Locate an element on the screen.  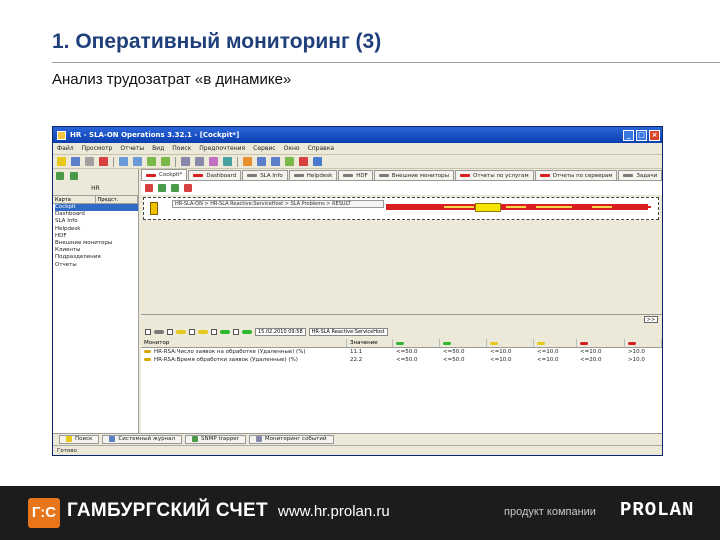
maximize-button: □ is located at coordinates (641, 135).